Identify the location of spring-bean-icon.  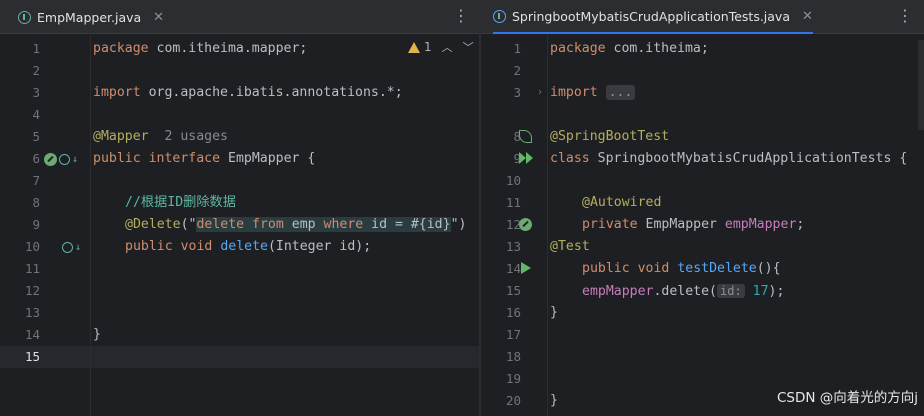
(526, 137).